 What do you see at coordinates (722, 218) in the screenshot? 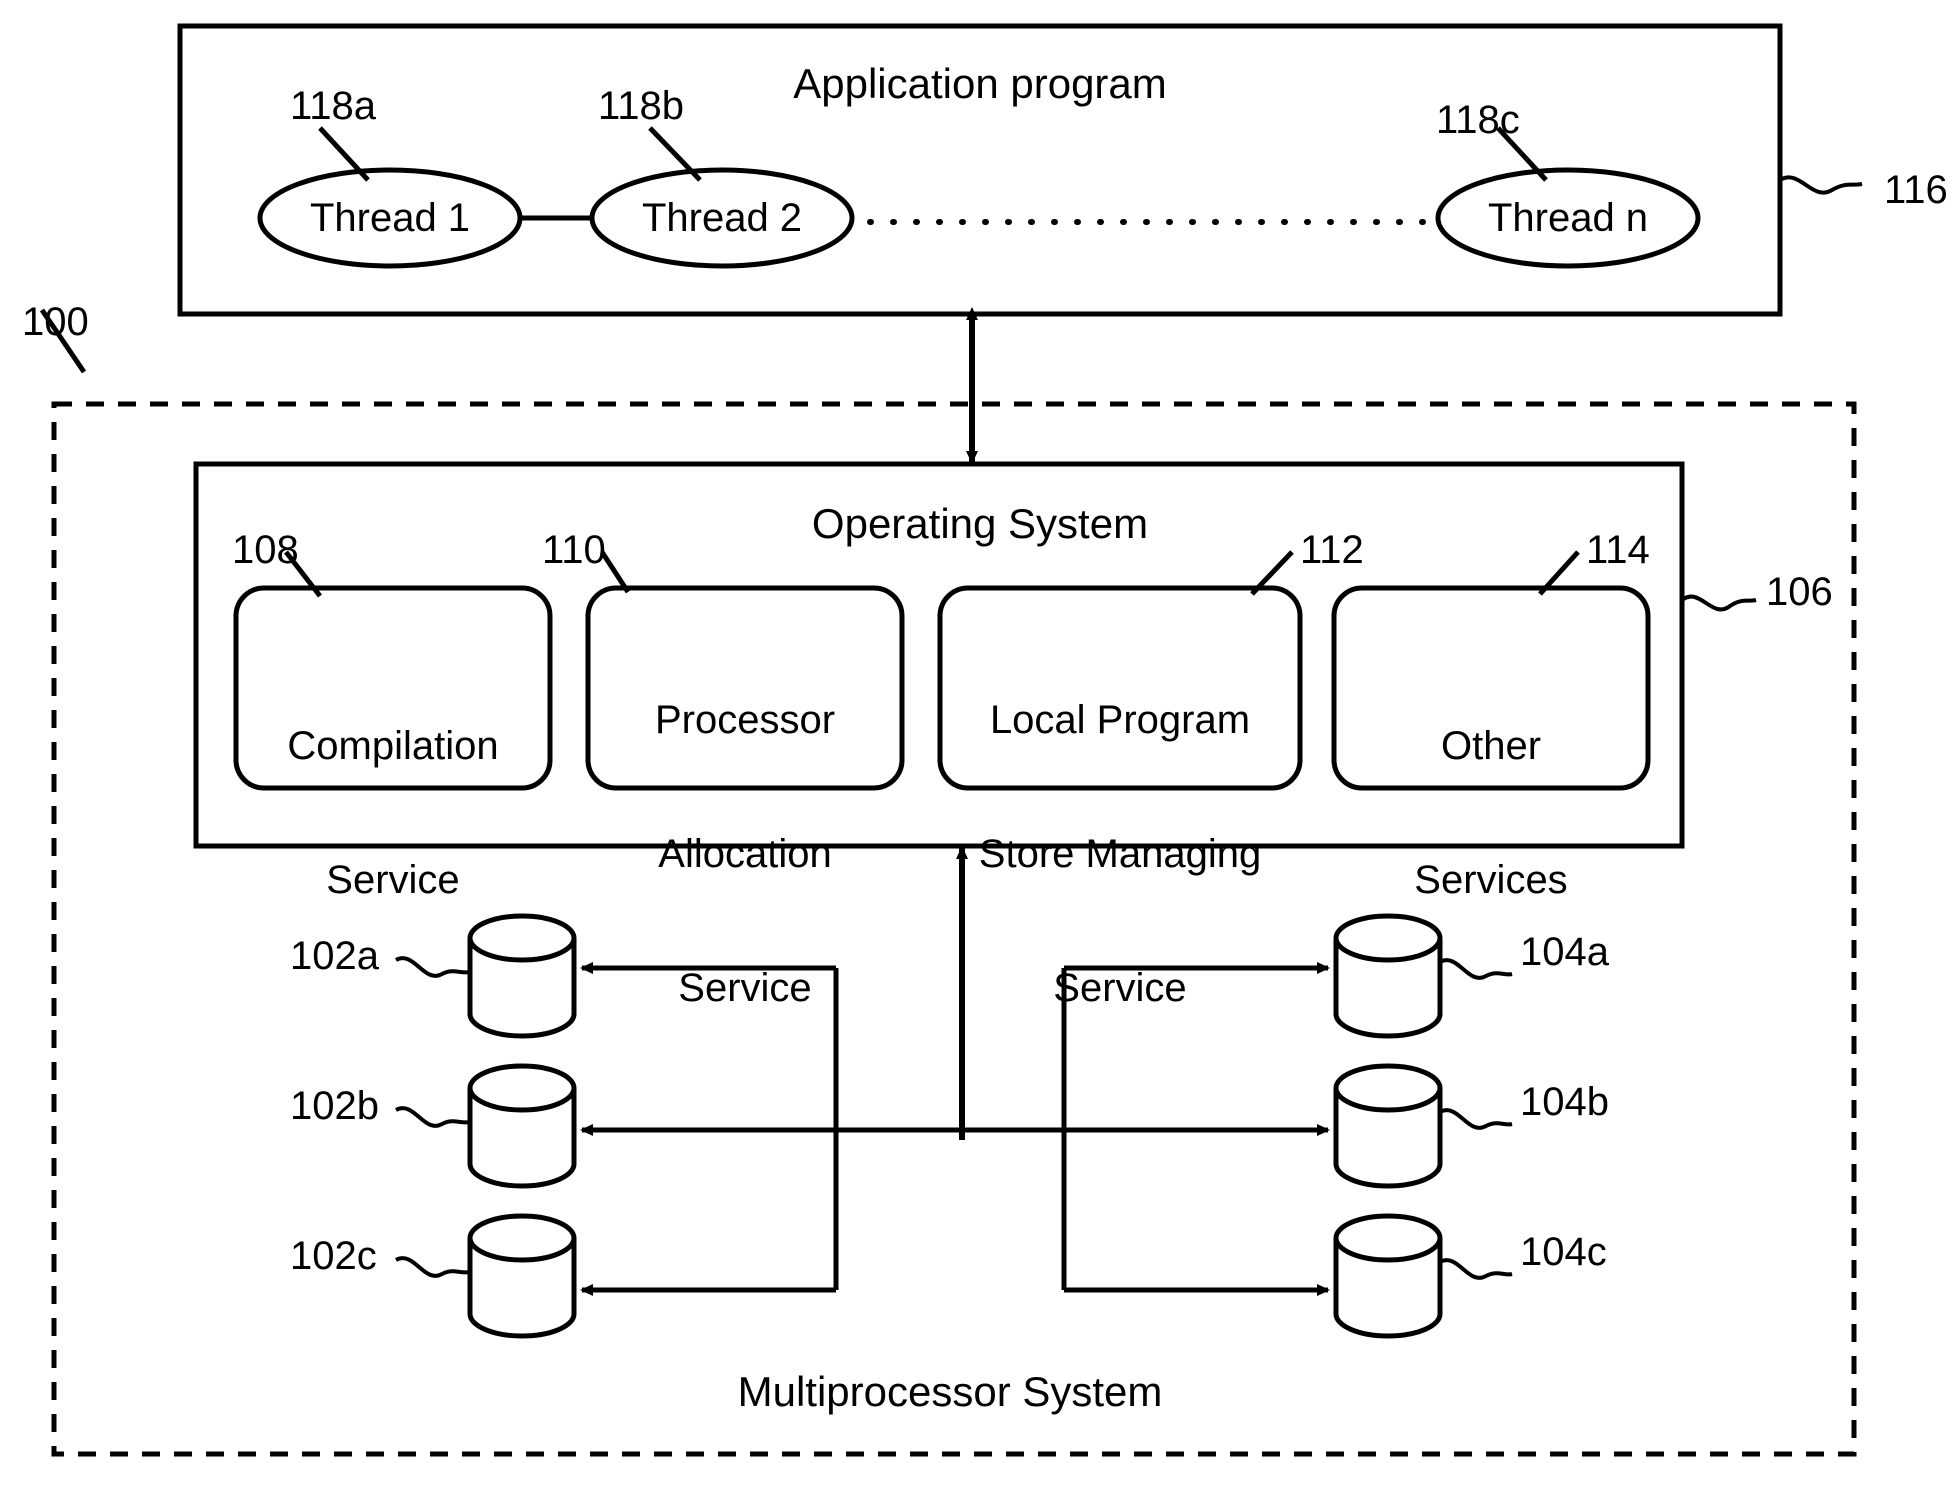
I see `thread-2-label: Thread 2` at bounding box center [722, 218].